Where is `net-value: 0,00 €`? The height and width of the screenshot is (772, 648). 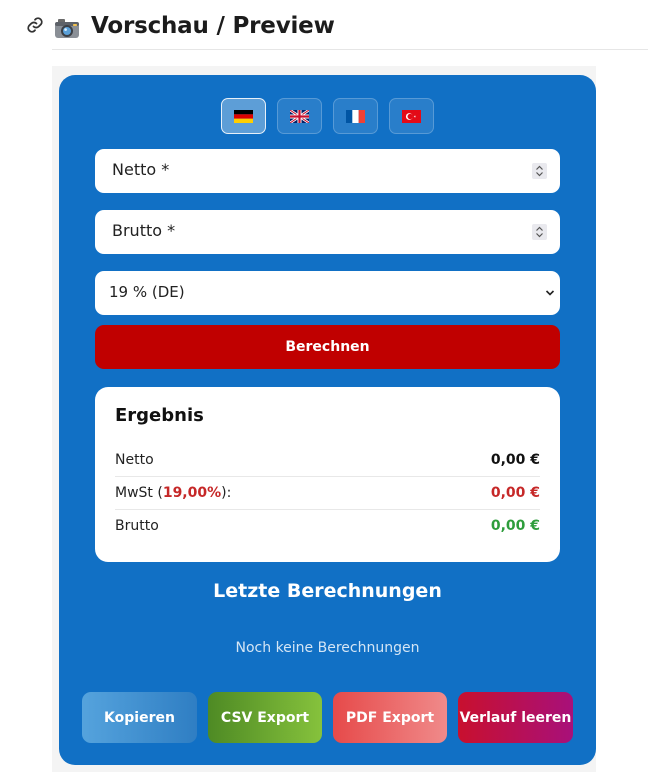
net-value: 0,00 € is located at coordinates (515, 460).